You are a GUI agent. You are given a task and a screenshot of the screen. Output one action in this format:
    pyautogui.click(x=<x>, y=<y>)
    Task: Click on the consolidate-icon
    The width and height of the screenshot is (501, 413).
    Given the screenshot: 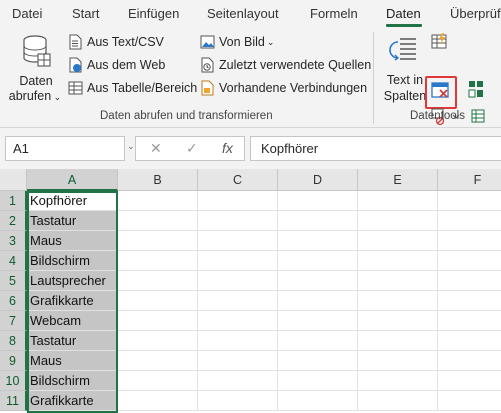 What is the action you would take?
    pyautogui.click(x=476, y=89)
    